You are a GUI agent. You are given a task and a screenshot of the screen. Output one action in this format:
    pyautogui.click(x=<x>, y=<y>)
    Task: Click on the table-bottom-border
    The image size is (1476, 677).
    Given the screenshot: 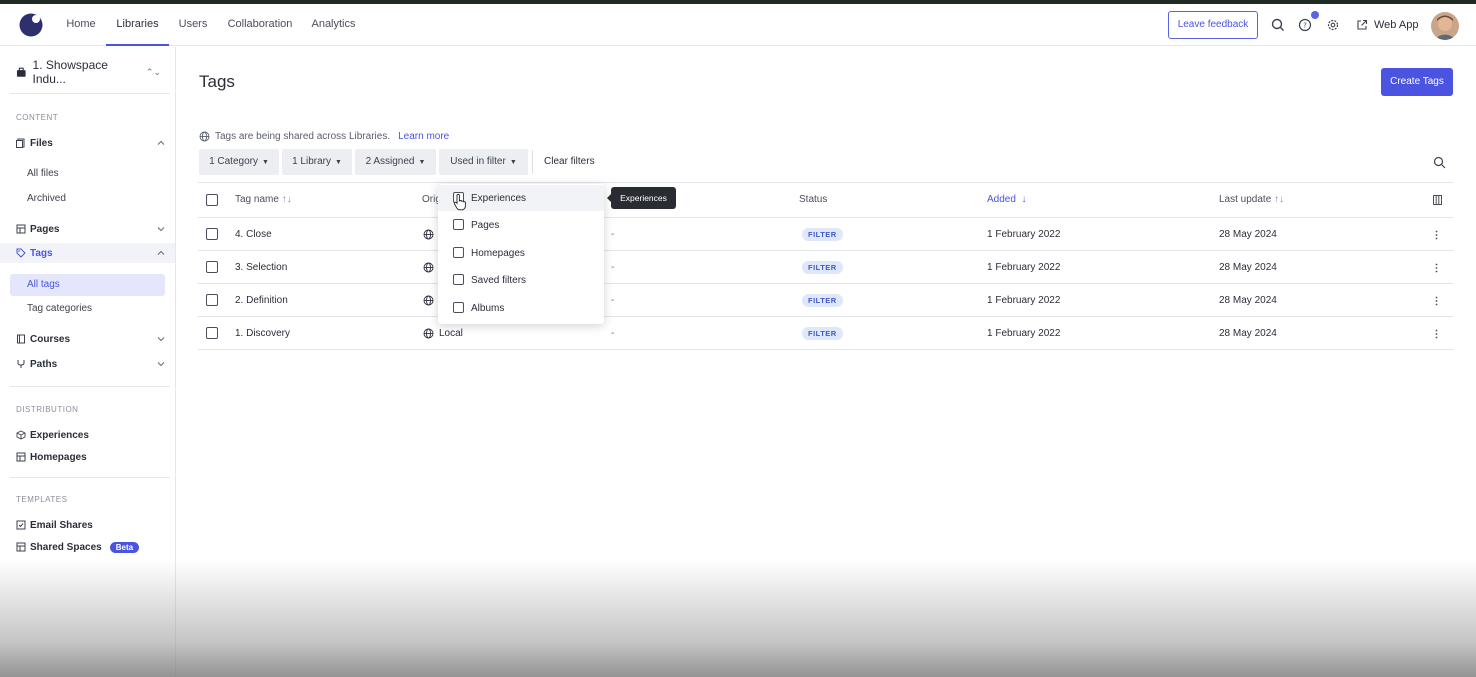 What is the action you would take?
    pyautogui.click(x=825, y=349)
    